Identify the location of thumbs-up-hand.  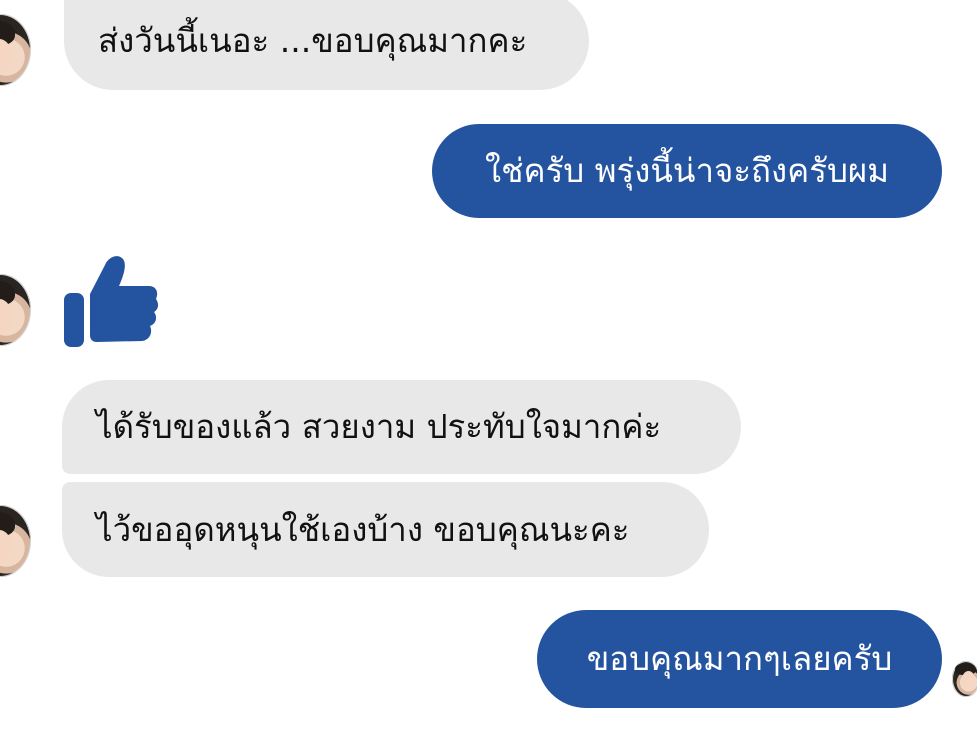
(124, 299).